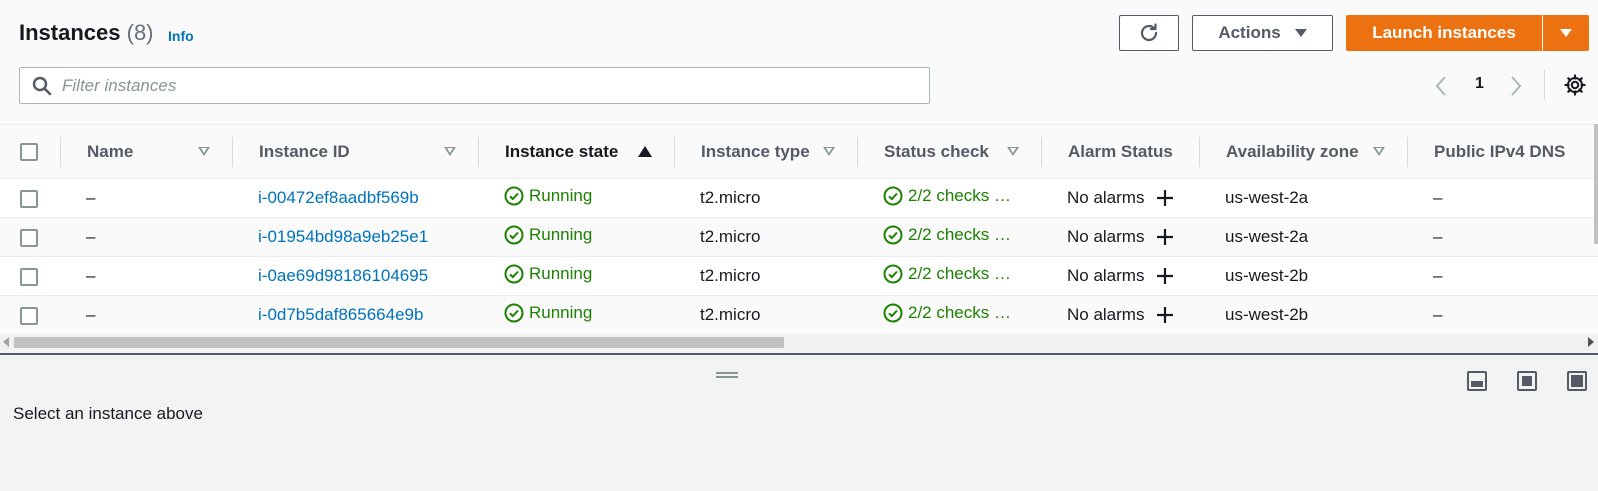  Describe the element at coordinates (181, 36) in the screenshot. I see `info-link: Info` at that location.